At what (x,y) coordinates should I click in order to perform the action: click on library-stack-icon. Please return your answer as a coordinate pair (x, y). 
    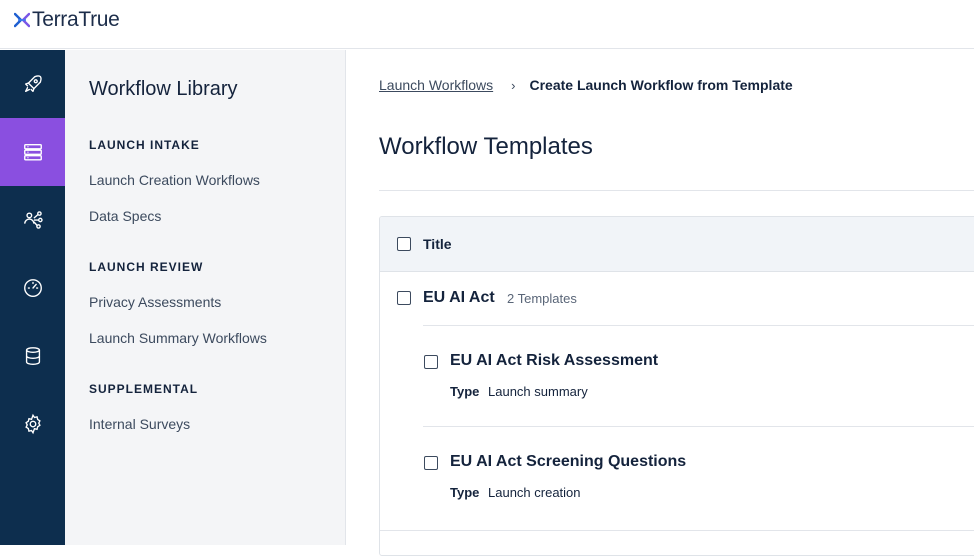
    Looking at the image, I should click on (32, 152).